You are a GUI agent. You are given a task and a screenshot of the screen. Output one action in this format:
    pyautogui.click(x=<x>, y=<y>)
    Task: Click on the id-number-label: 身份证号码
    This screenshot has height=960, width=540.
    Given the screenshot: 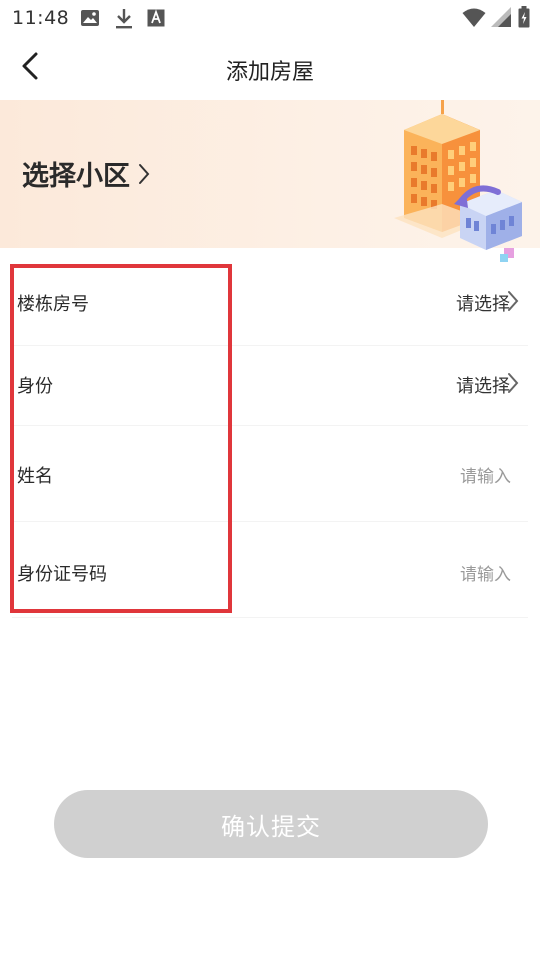 What is the action you would take?
    pyautogui.click(x=62, y=574)
    